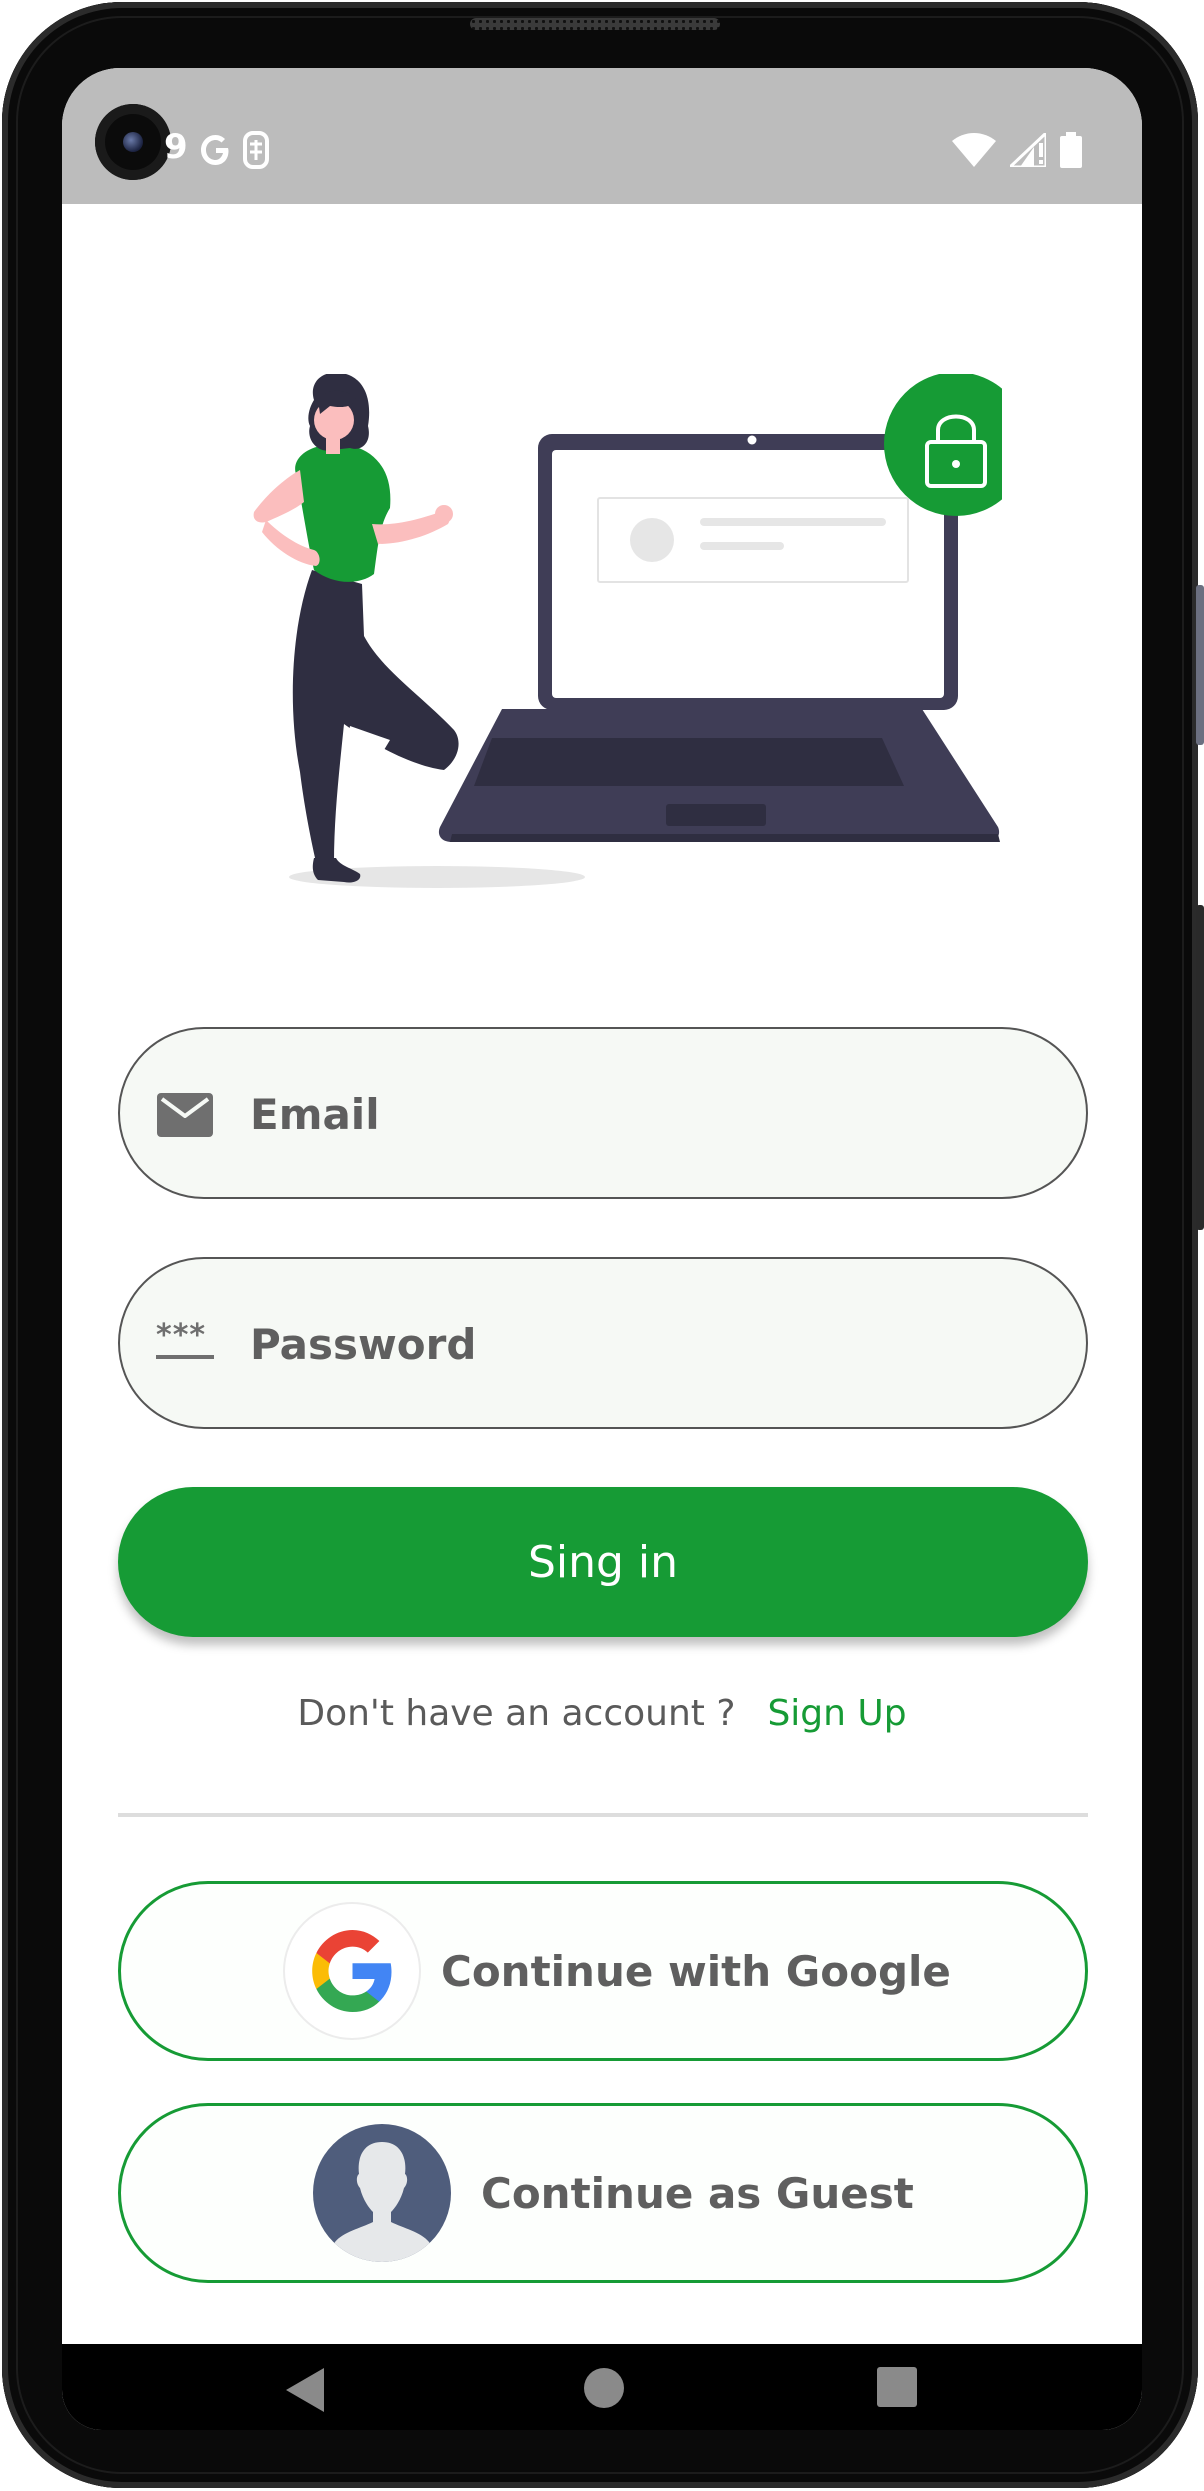 The width and height of the screenshot is (1204, 2491). Describe the element at coordinates (176, 147) in the screenshot. I see `status-time-fragment: 9` at that location.